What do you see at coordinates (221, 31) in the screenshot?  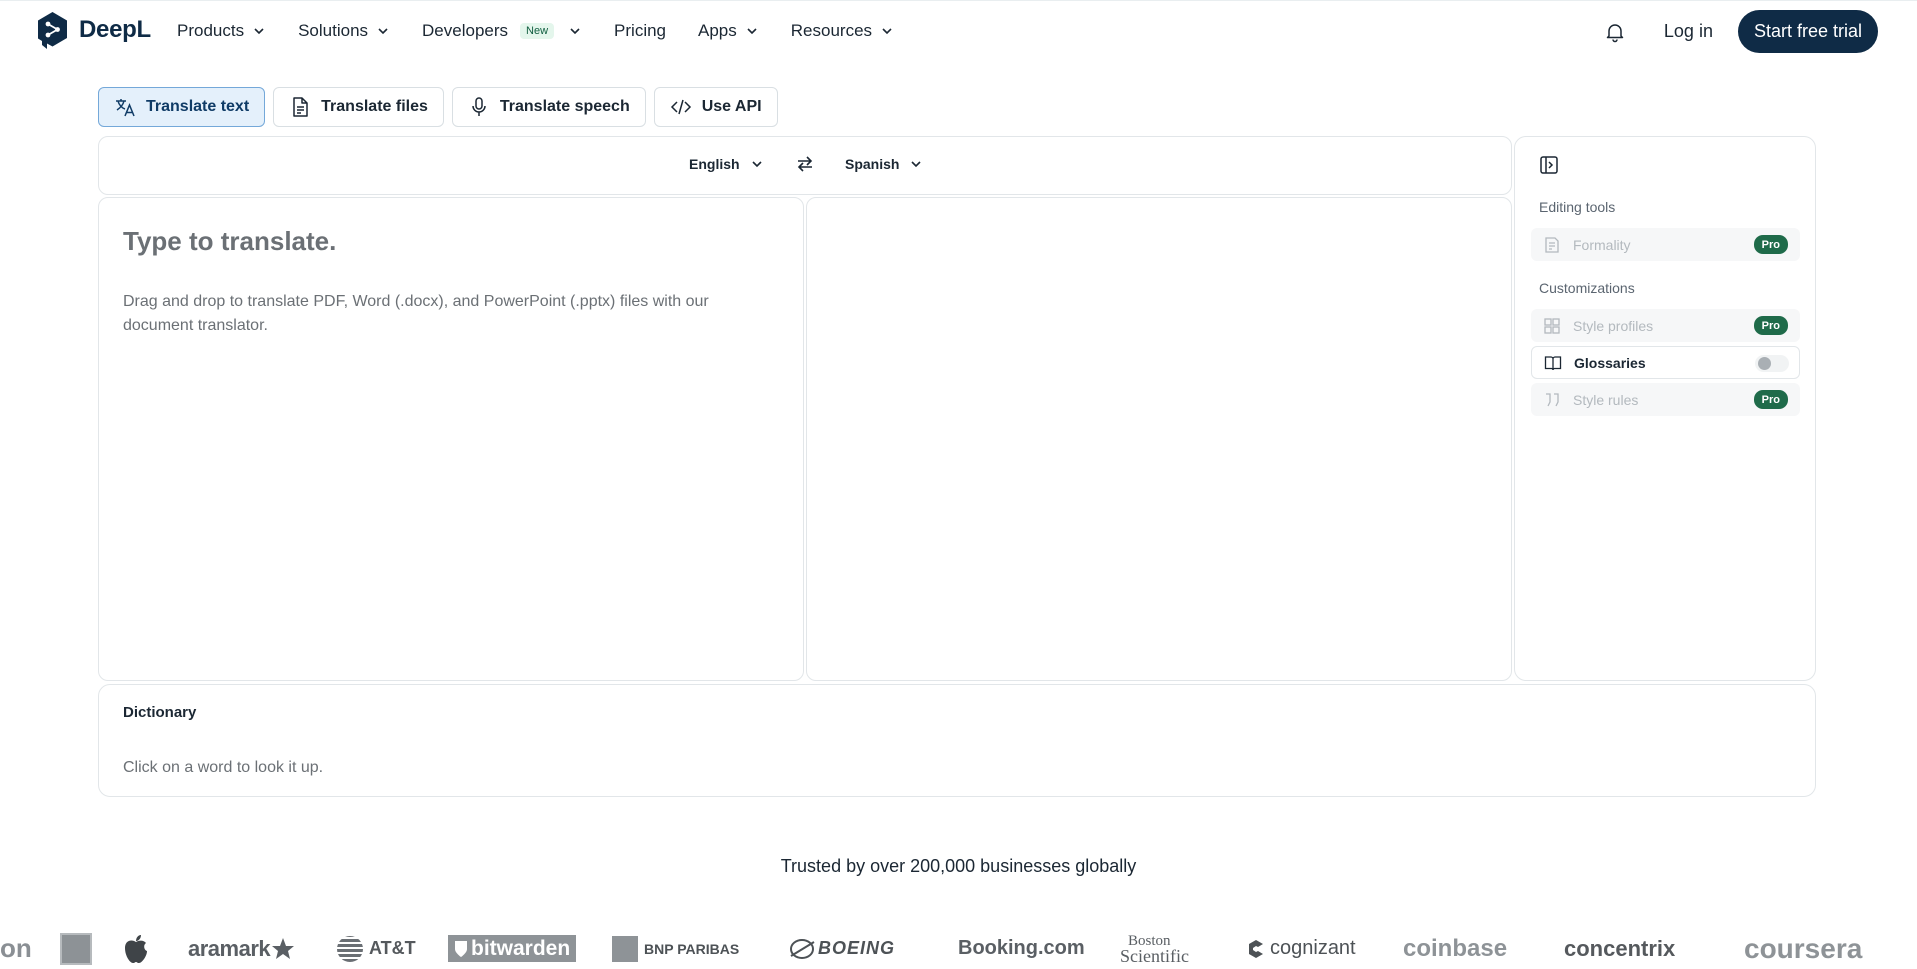 I see `nav-products: Products` at bounding box center [221, 31].